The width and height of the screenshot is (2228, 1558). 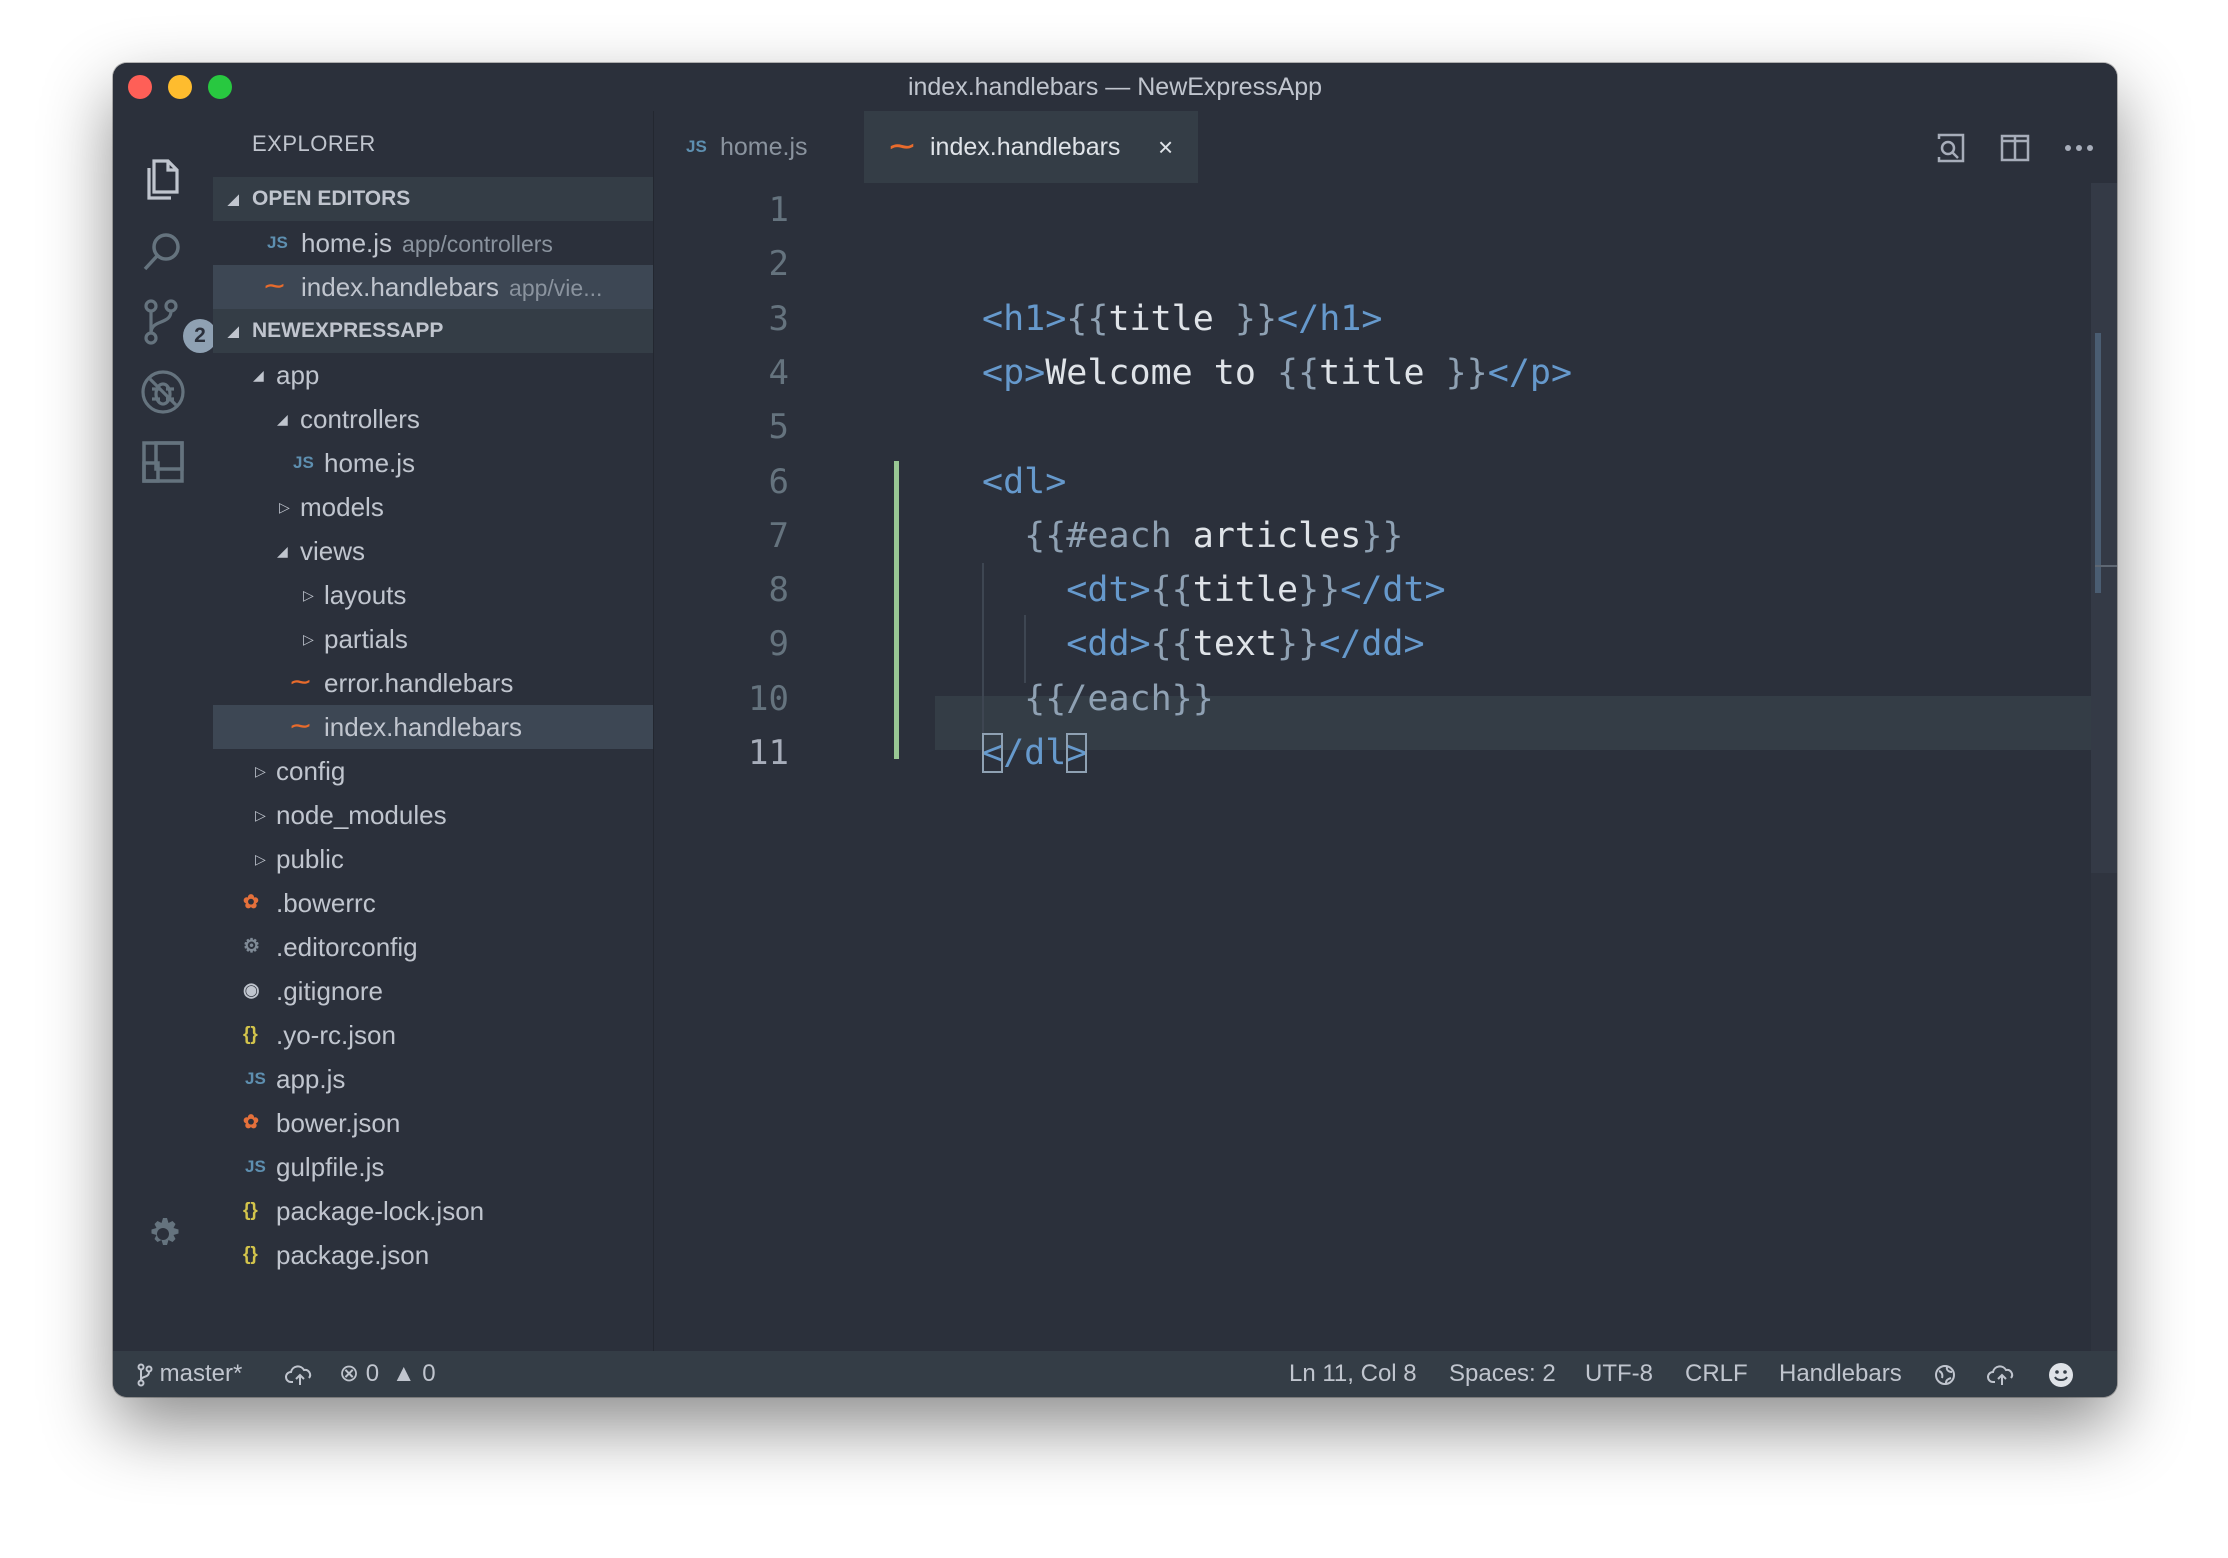 What do you see at coordinates (311, 771) in the screenshot?
I see `folder-name: config` at bounding box center [311, 771].